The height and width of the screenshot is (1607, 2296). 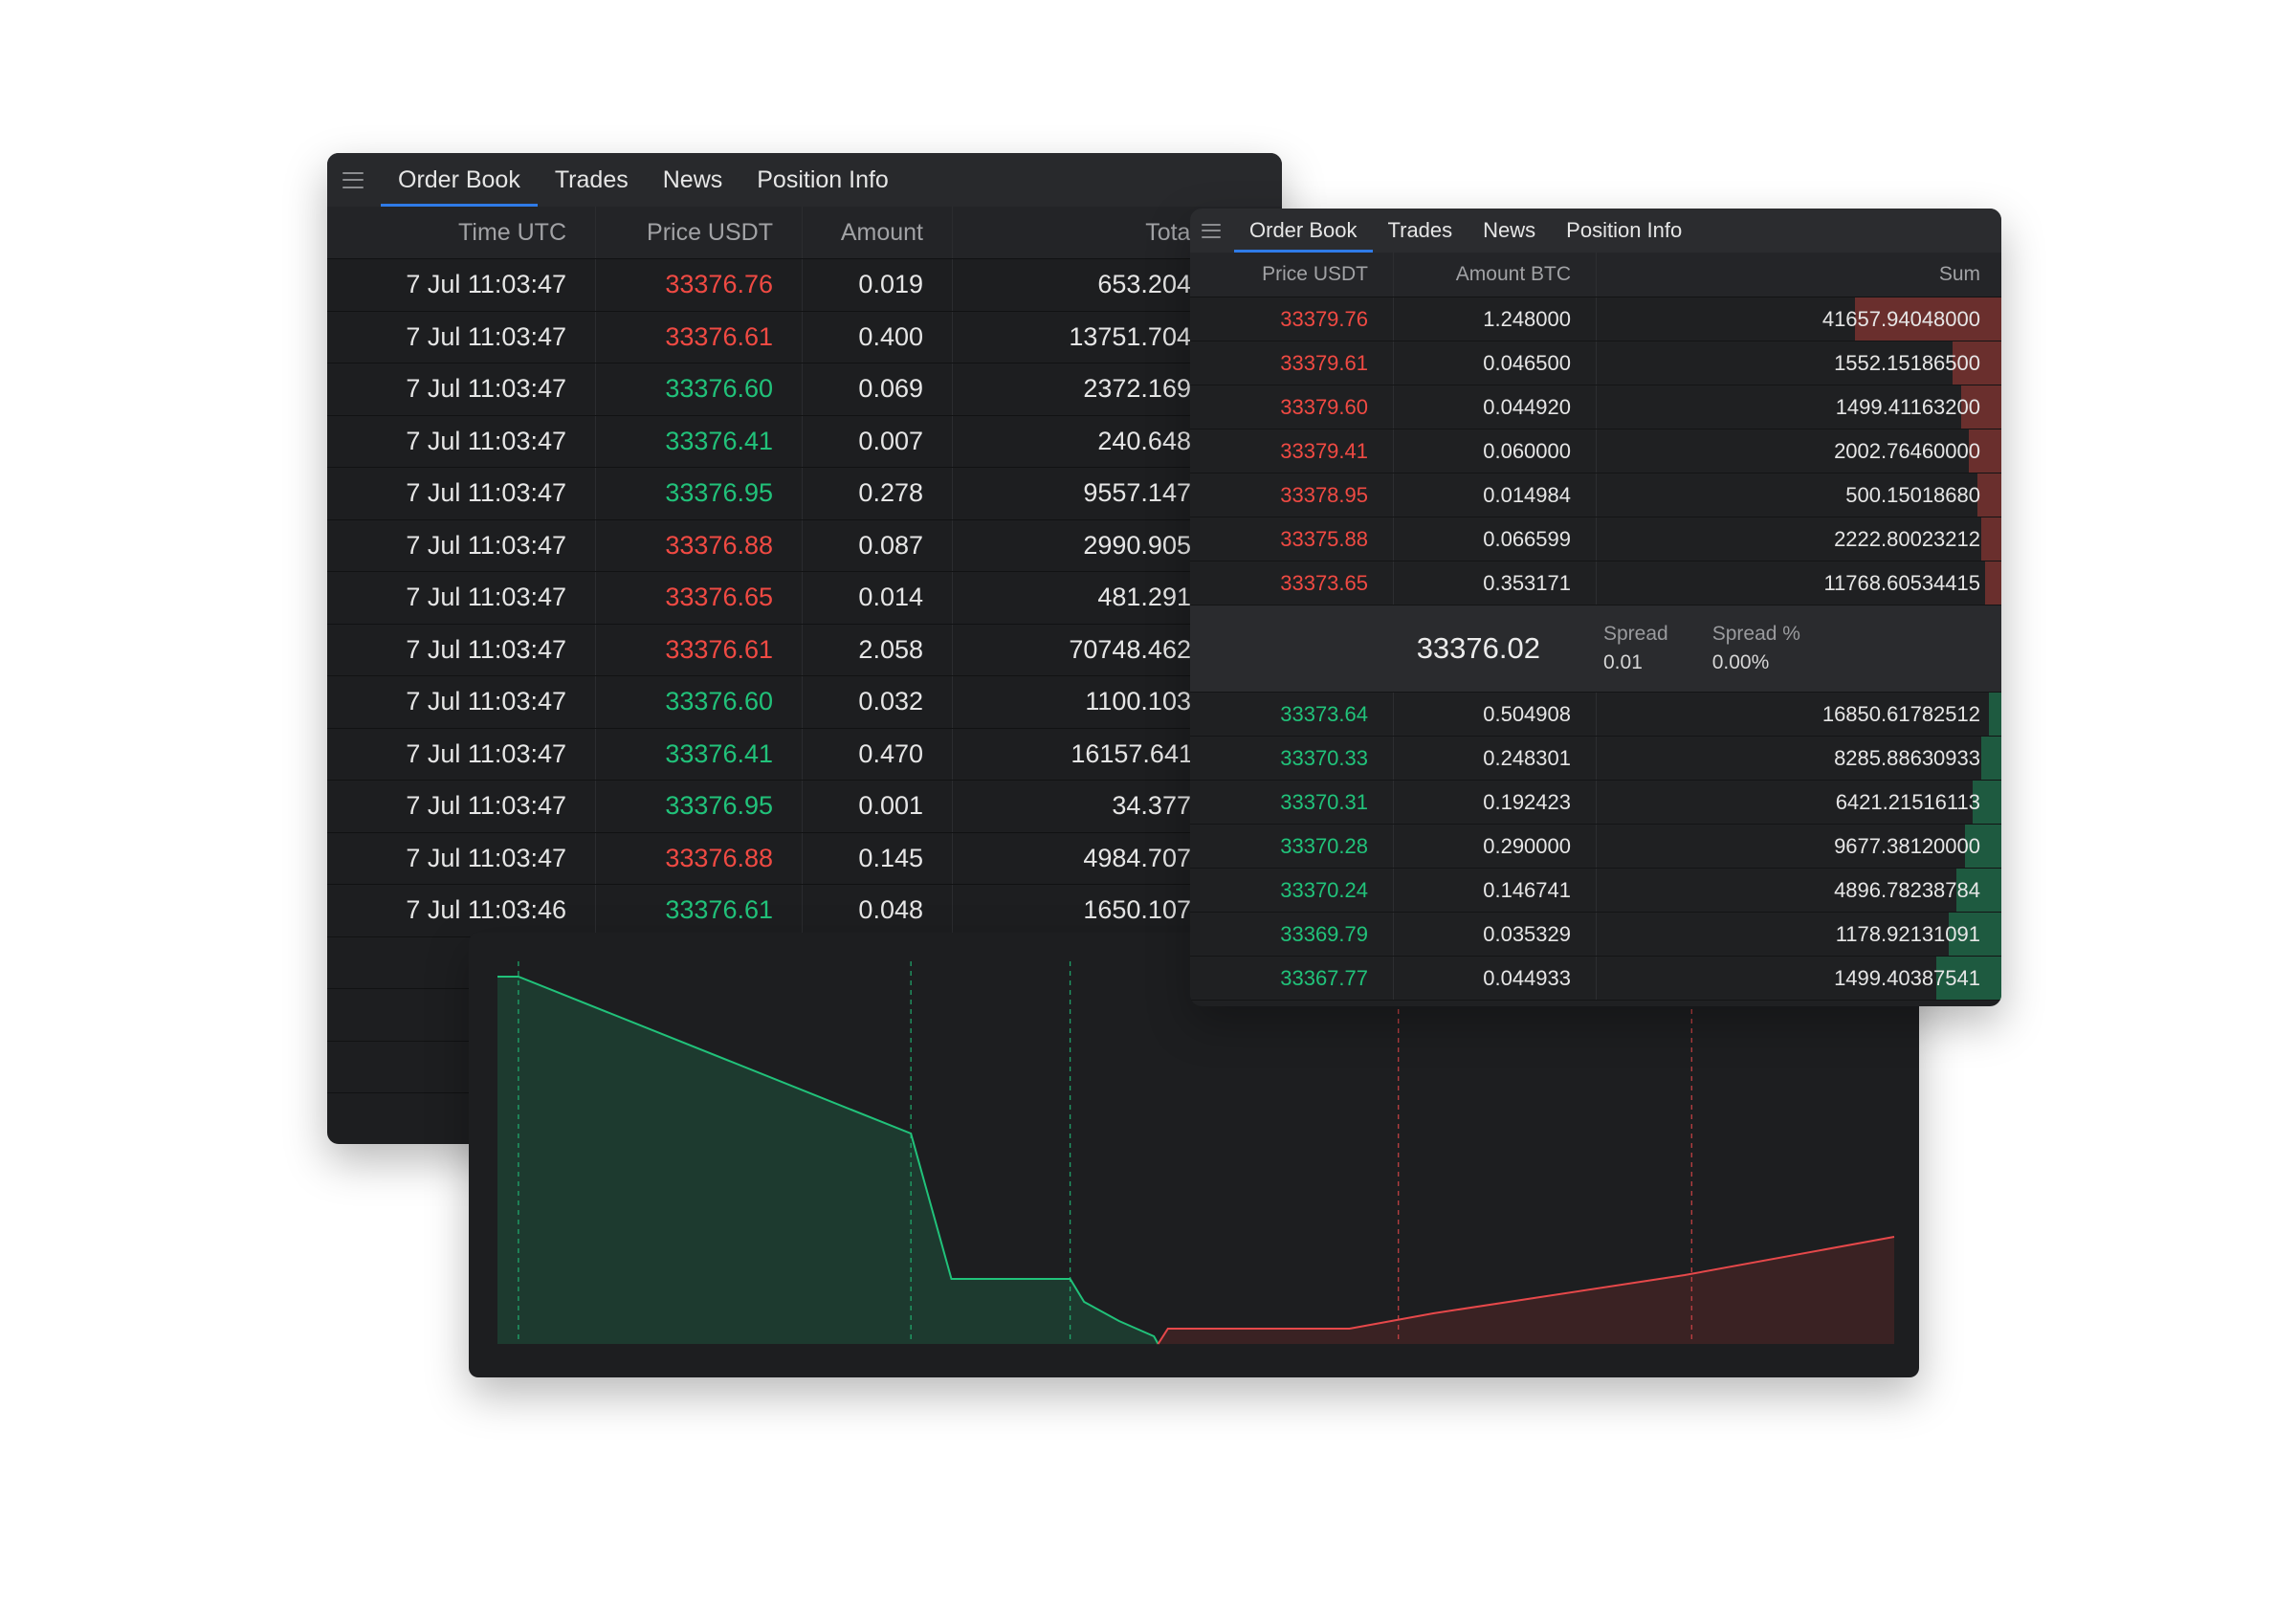 I want to click on ask-sum: 11768.60534415, so click(x=1902, y=583).